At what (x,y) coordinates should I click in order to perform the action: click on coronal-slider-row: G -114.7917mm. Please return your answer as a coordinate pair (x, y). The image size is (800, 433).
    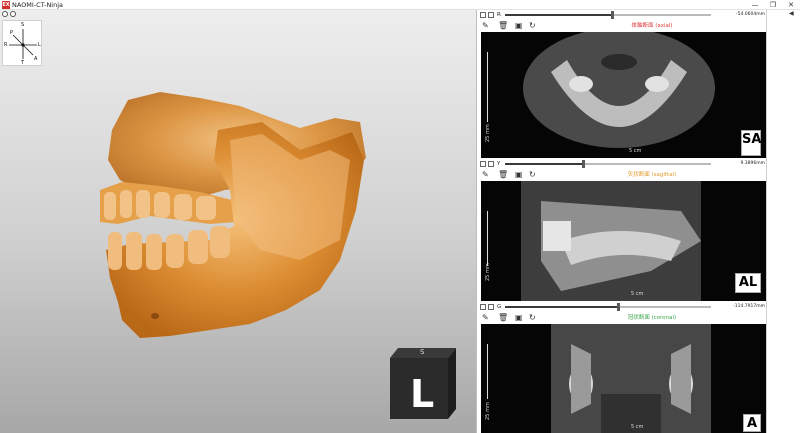
    Looking at the image, I should click on (622, 307).